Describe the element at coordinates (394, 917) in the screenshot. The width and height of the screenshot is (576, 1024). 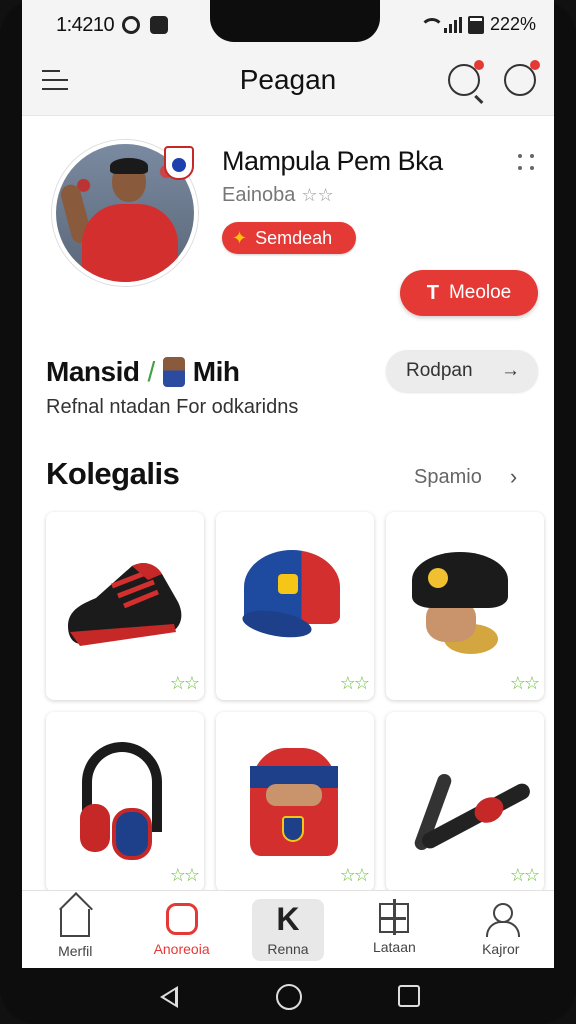
I see `grid-icon` at that location.